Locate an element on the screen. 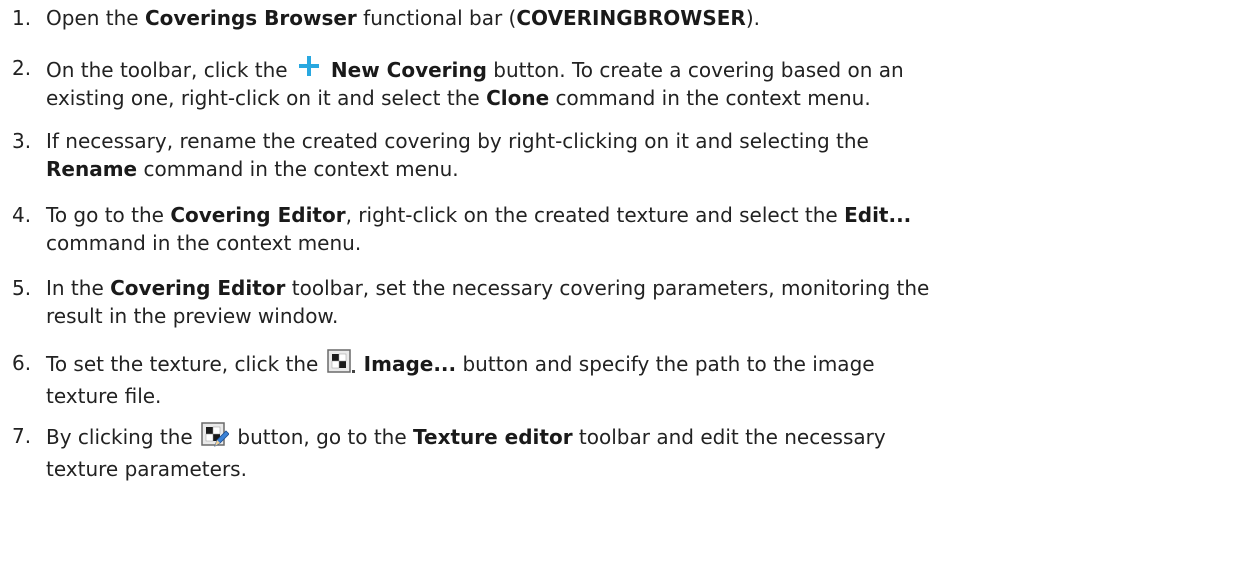  bold-term: Clone is located at coordinates (518, 98).